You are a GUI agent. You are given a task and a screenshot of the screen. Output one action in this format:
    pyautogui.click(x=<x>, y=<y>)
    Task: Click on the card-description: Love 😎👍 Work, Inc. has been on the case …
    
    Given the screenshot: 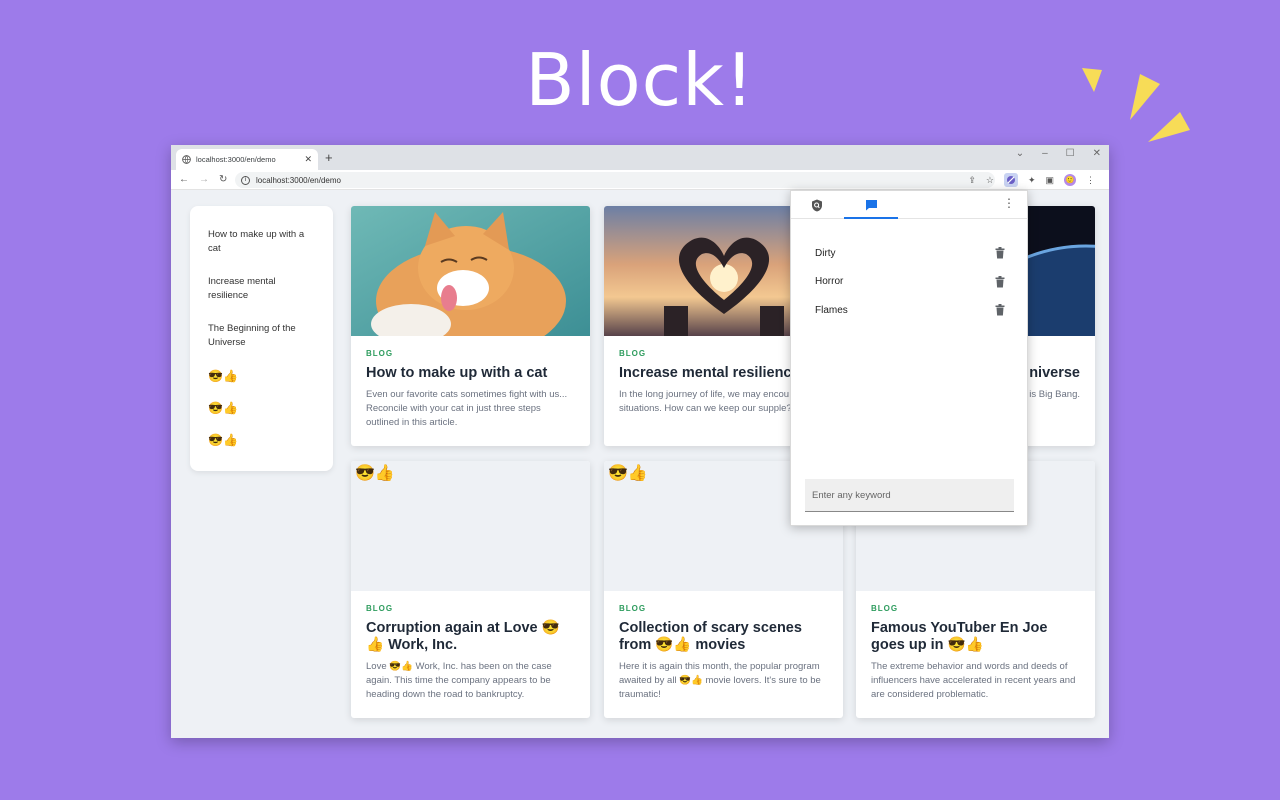 What is the action you would take?
    pyautogui.click(x=459, y=680)
    